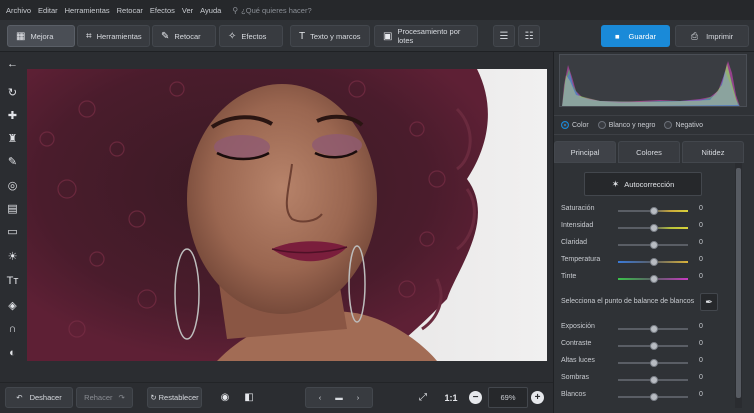 The height and width of the screenshot is (413, 754). Describe the element at coordinates (235, 10) in the screenshot. I see `search-icon: ⚲` at that location.